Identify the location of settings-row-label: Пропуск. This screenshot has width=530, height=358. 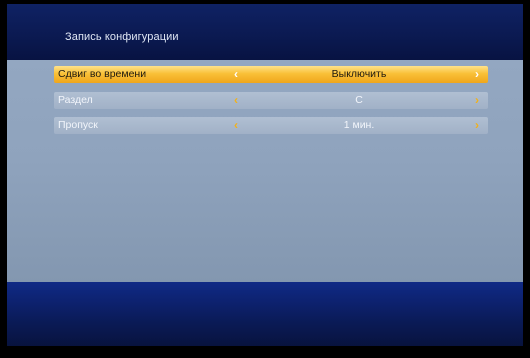
(78, 125).